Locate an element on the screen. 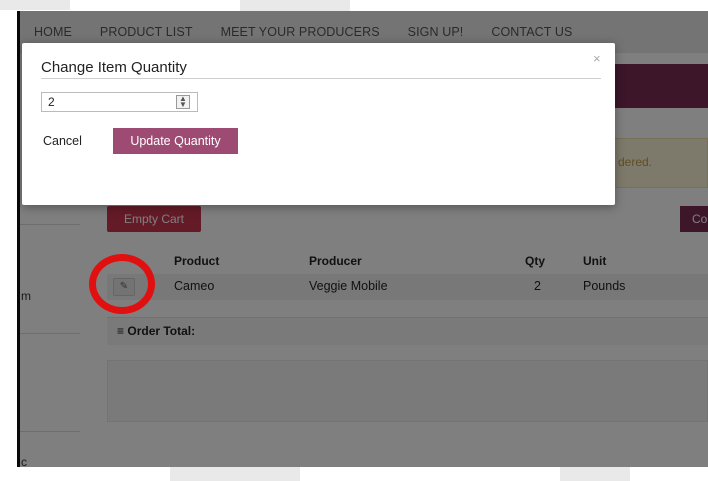 Image resolution: width=708 pixels, height=481 pixels. modal-divider is located at coordinates (321, 78).